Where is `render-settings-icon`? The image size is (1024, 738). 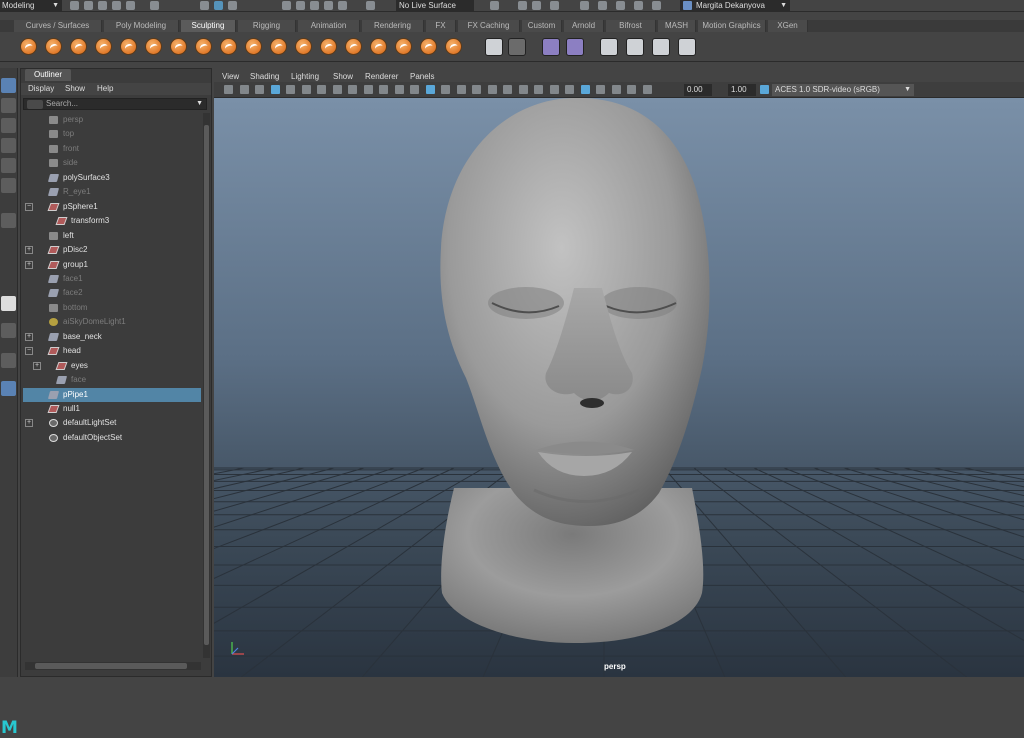
render-settings-icon is located at coordinates (494, 5).